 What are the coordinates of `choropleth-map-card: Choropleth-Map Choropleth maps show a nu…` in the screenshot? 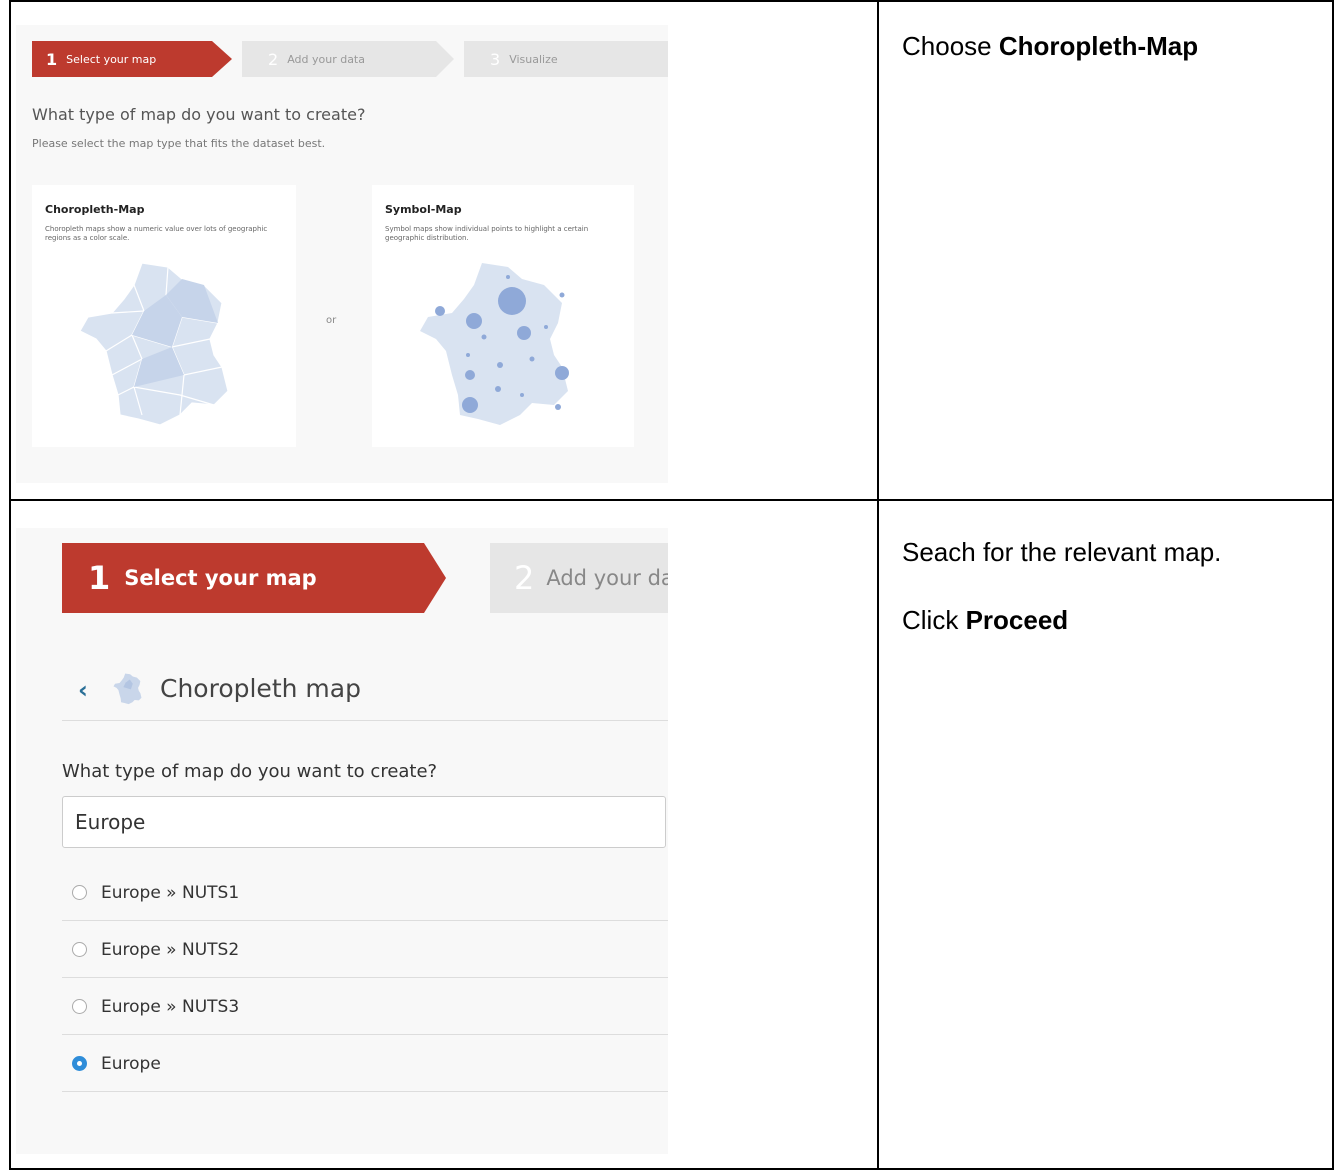 It's located at (164, 316).